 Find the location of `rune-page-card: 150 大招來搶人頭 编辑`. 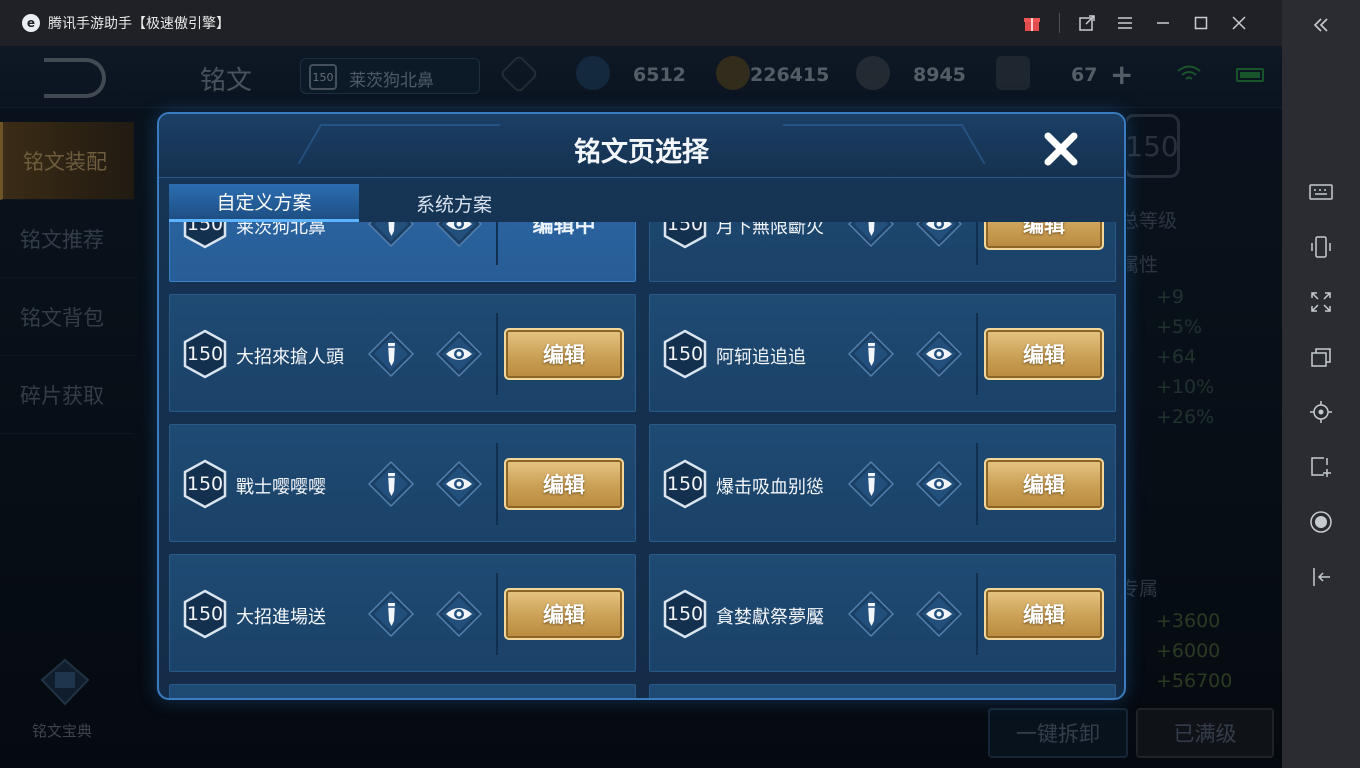

rune-page-card: 150 大招來搶人頭 编辑 is located at coordinates (402, 353).